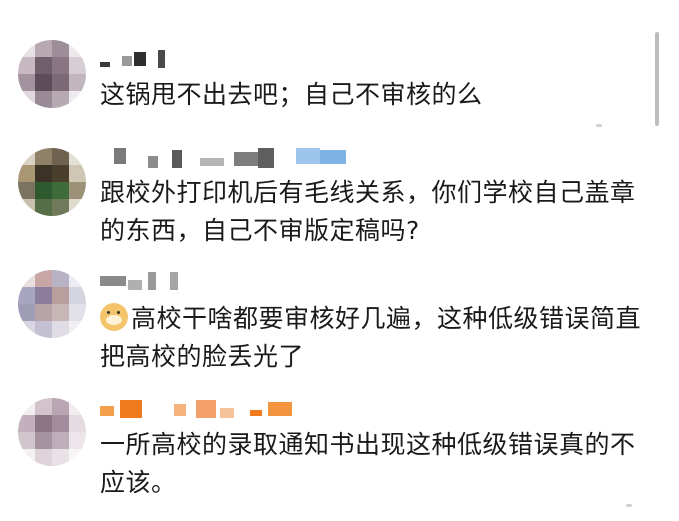 The height and width of the screenshot is (521, 679). What do you see at coordinates (291, 94) in the screenshot?
I see `comment-text: 这锅甩不出去吧；自己不审核的么` at bounding box center [291, 94].